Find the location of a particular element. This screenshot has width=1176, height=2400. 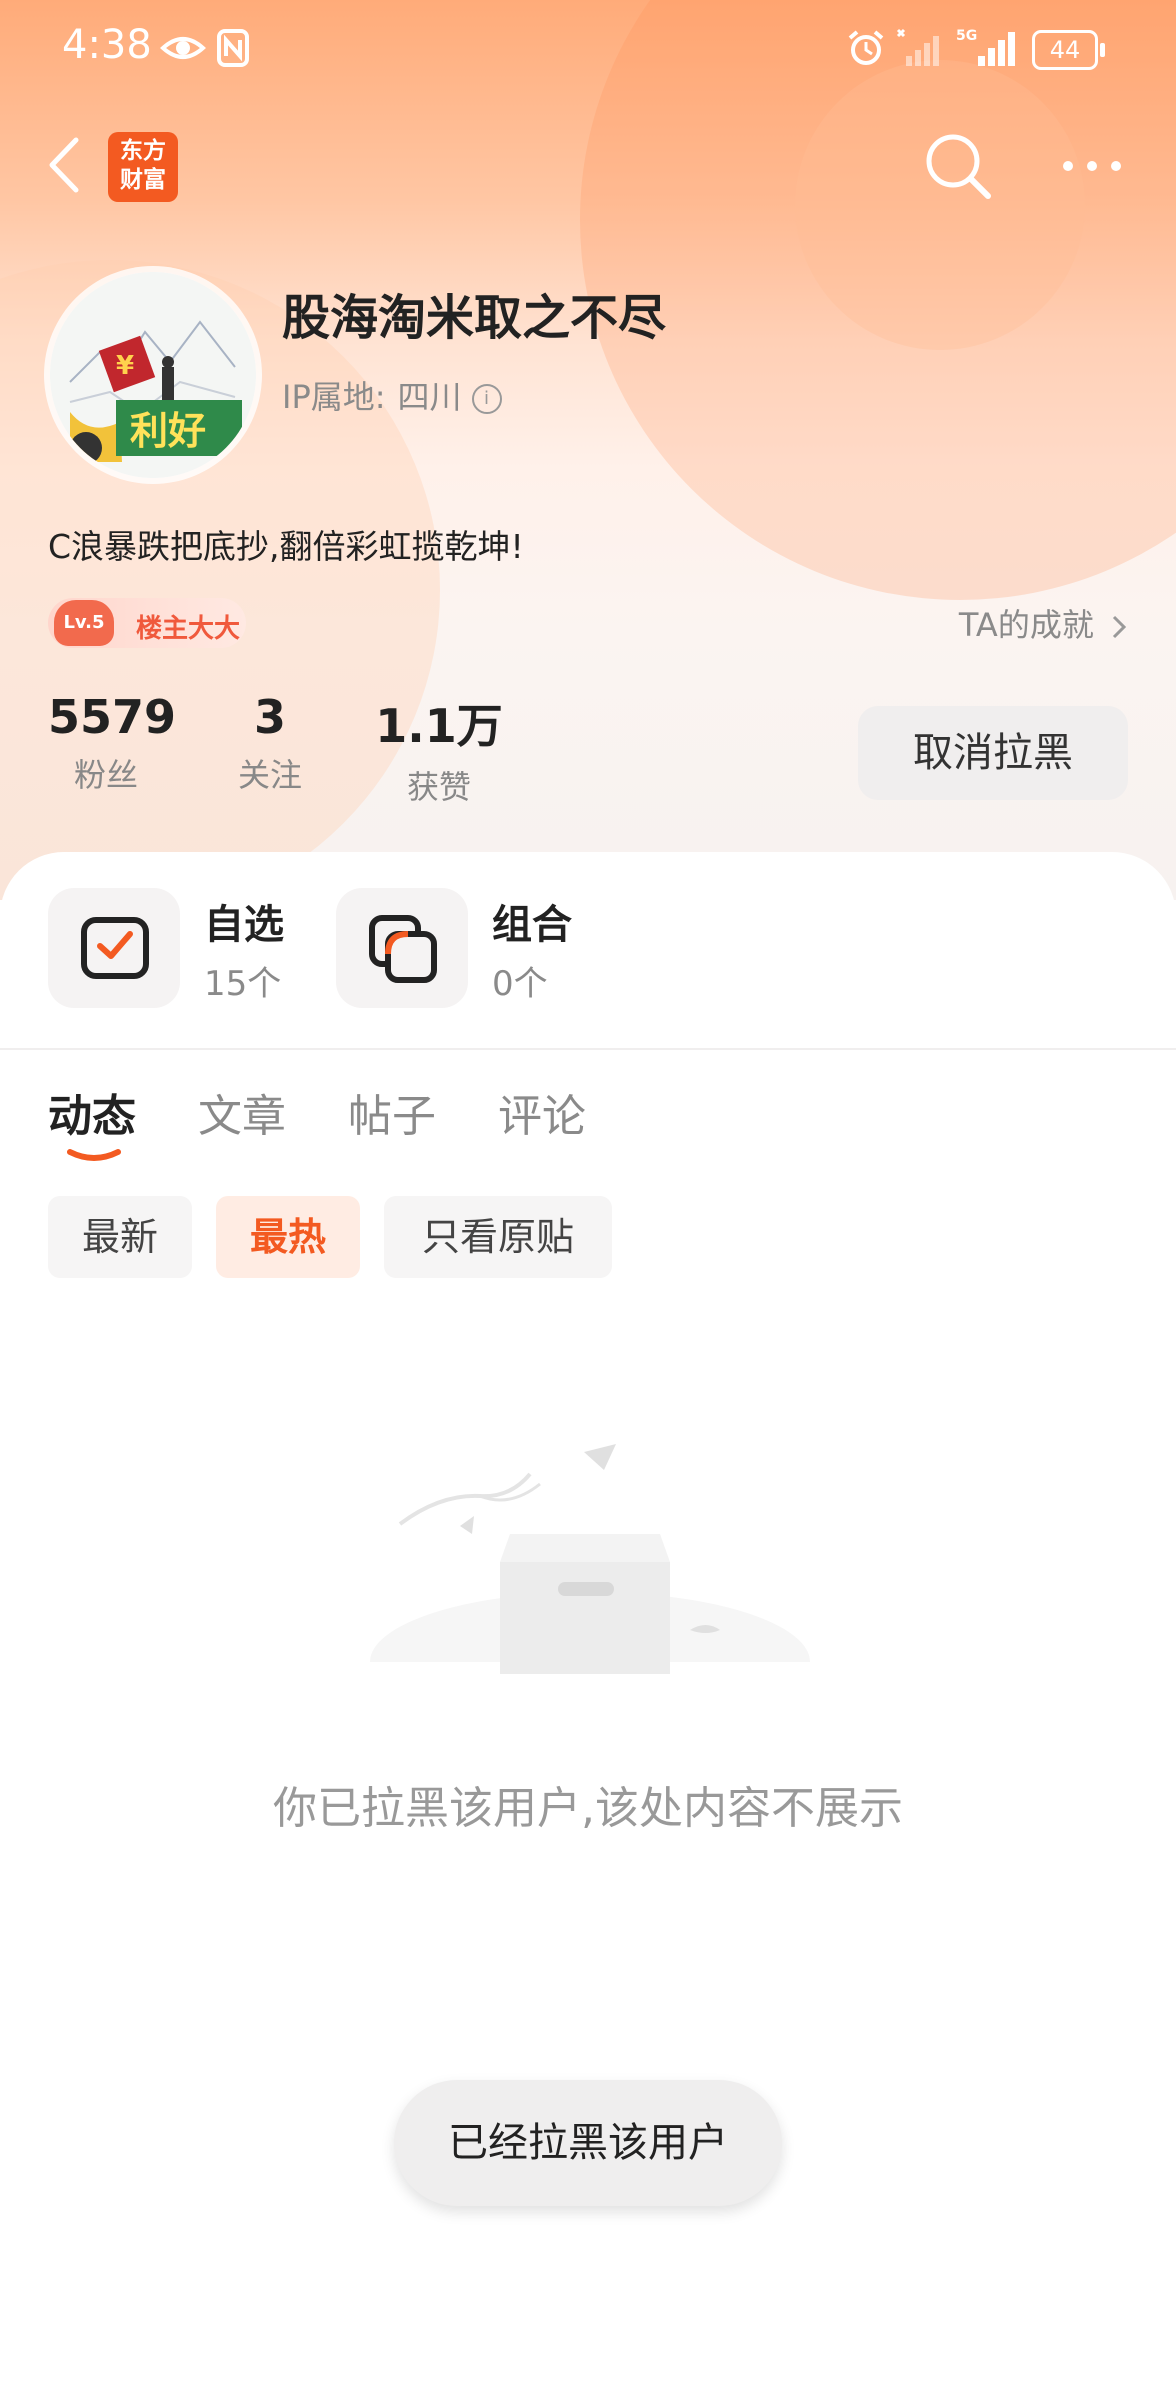

decoration-ring is located at coordinates (940, 205).